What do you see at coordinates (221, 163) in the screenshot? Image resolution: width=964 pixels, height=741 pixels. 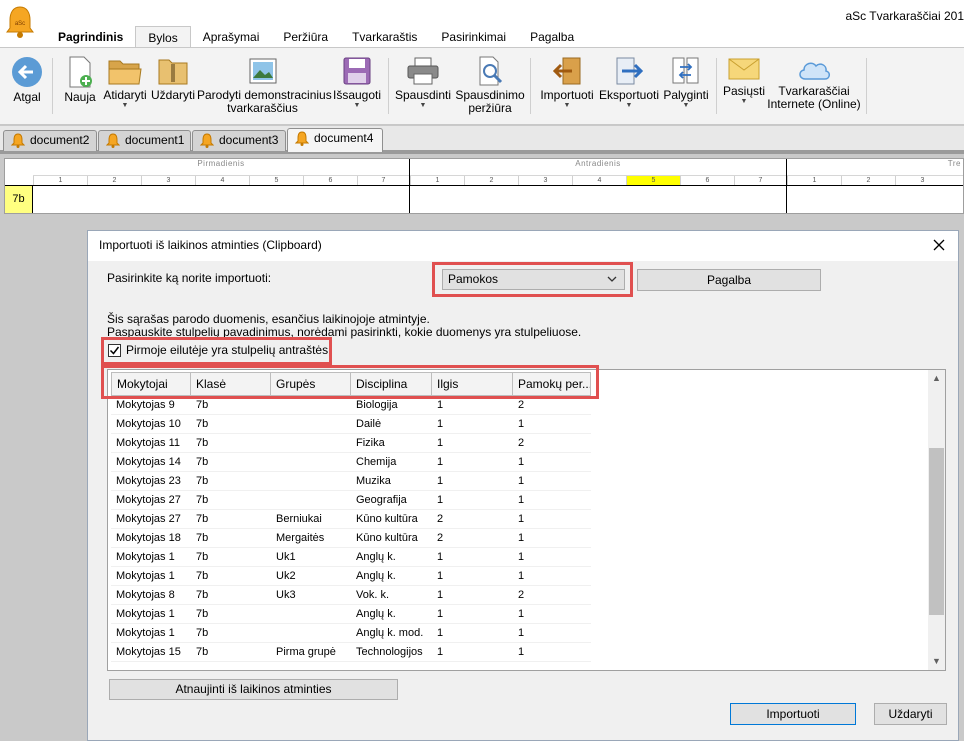 I see `day-header: Pirmadienis` at bounding box center [221, 163].